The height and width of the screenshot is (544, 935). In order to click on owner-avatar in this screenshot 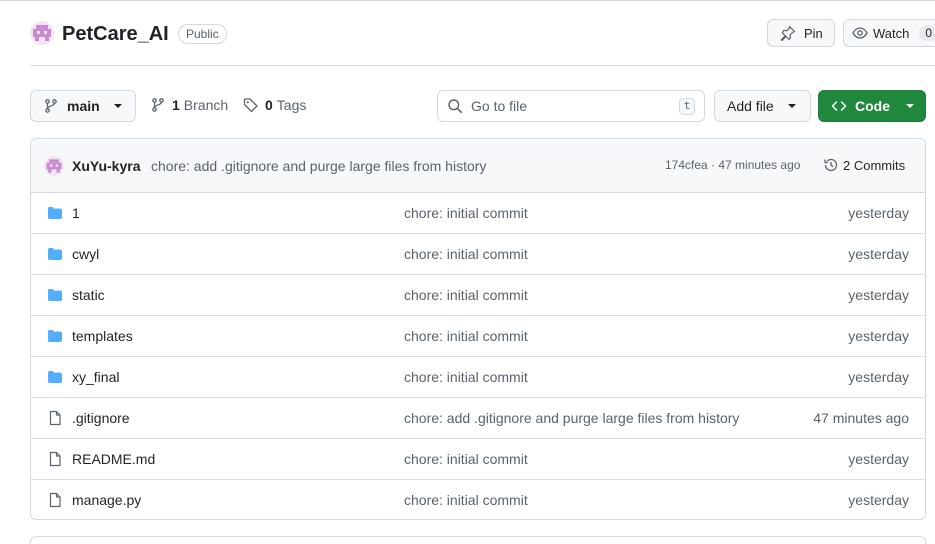, I will do `click(42, 33)`.